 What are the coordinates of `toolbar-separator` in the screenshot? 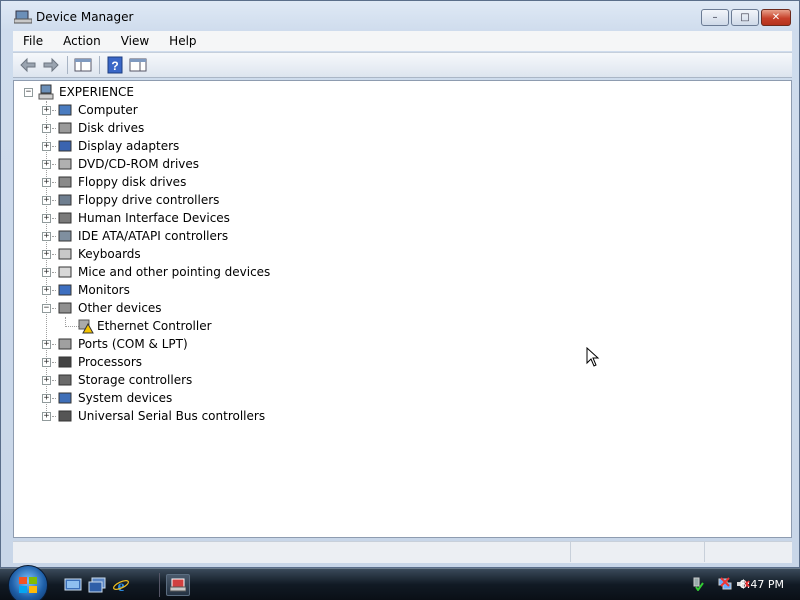 It's located at (99, 65).